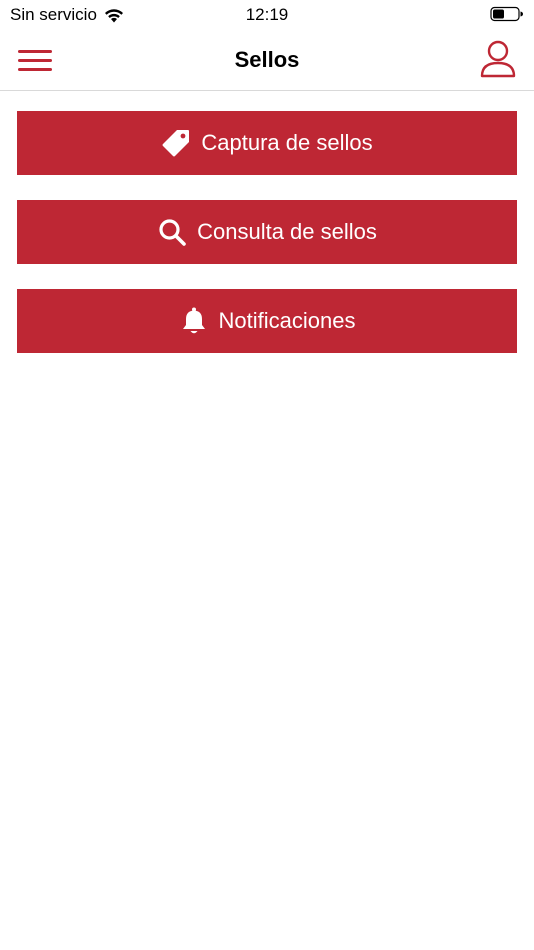 The height and width of the screenshot is (950, 534). What do you see at coordinates (287, 320) in the screenshot?
I see `notifications-label: Notificaciones` at bounding box center [287, 320].